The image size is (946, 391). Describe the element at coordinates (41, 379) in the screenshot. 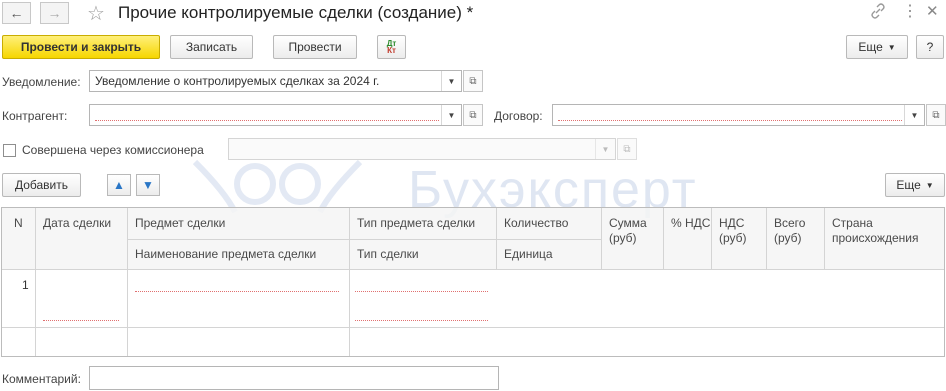

I see `comment-label: Комментарий:` at that location.